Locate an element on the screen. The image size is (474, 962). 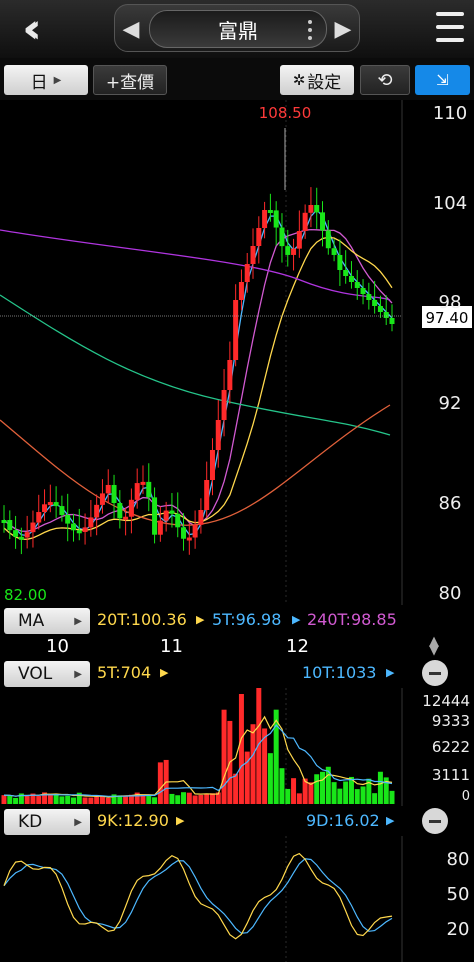
ma-selector: MA ▶ is located at coordinates (47, 621).